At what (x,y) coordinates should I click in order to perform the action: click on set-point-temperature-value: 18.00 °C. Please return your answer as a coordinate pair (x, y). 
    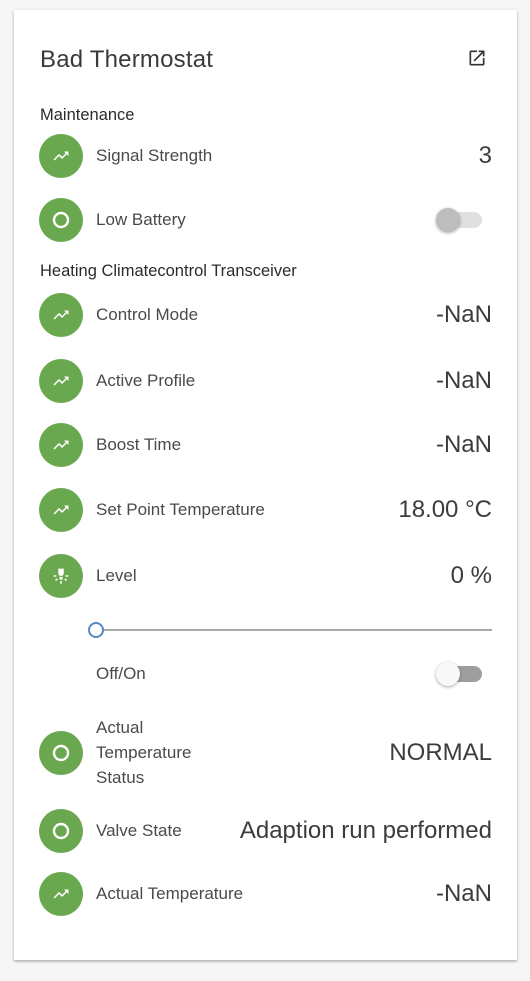
    Looking at the image, I should click on (445, 509).